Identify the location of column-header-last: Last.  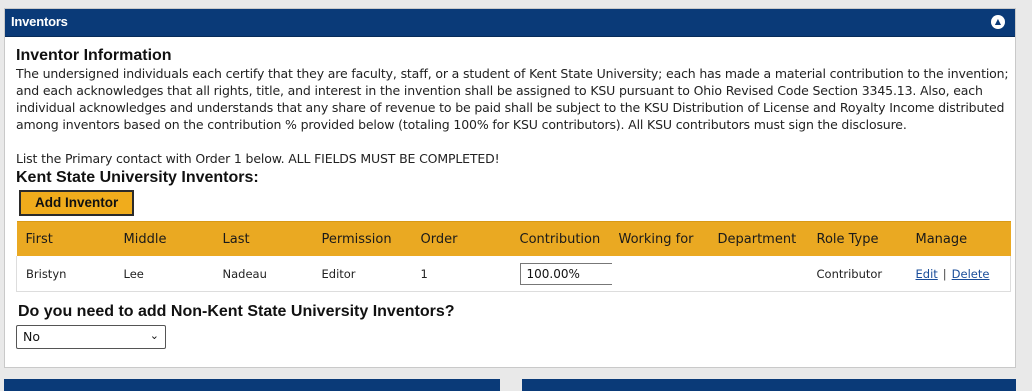
(263, 238).